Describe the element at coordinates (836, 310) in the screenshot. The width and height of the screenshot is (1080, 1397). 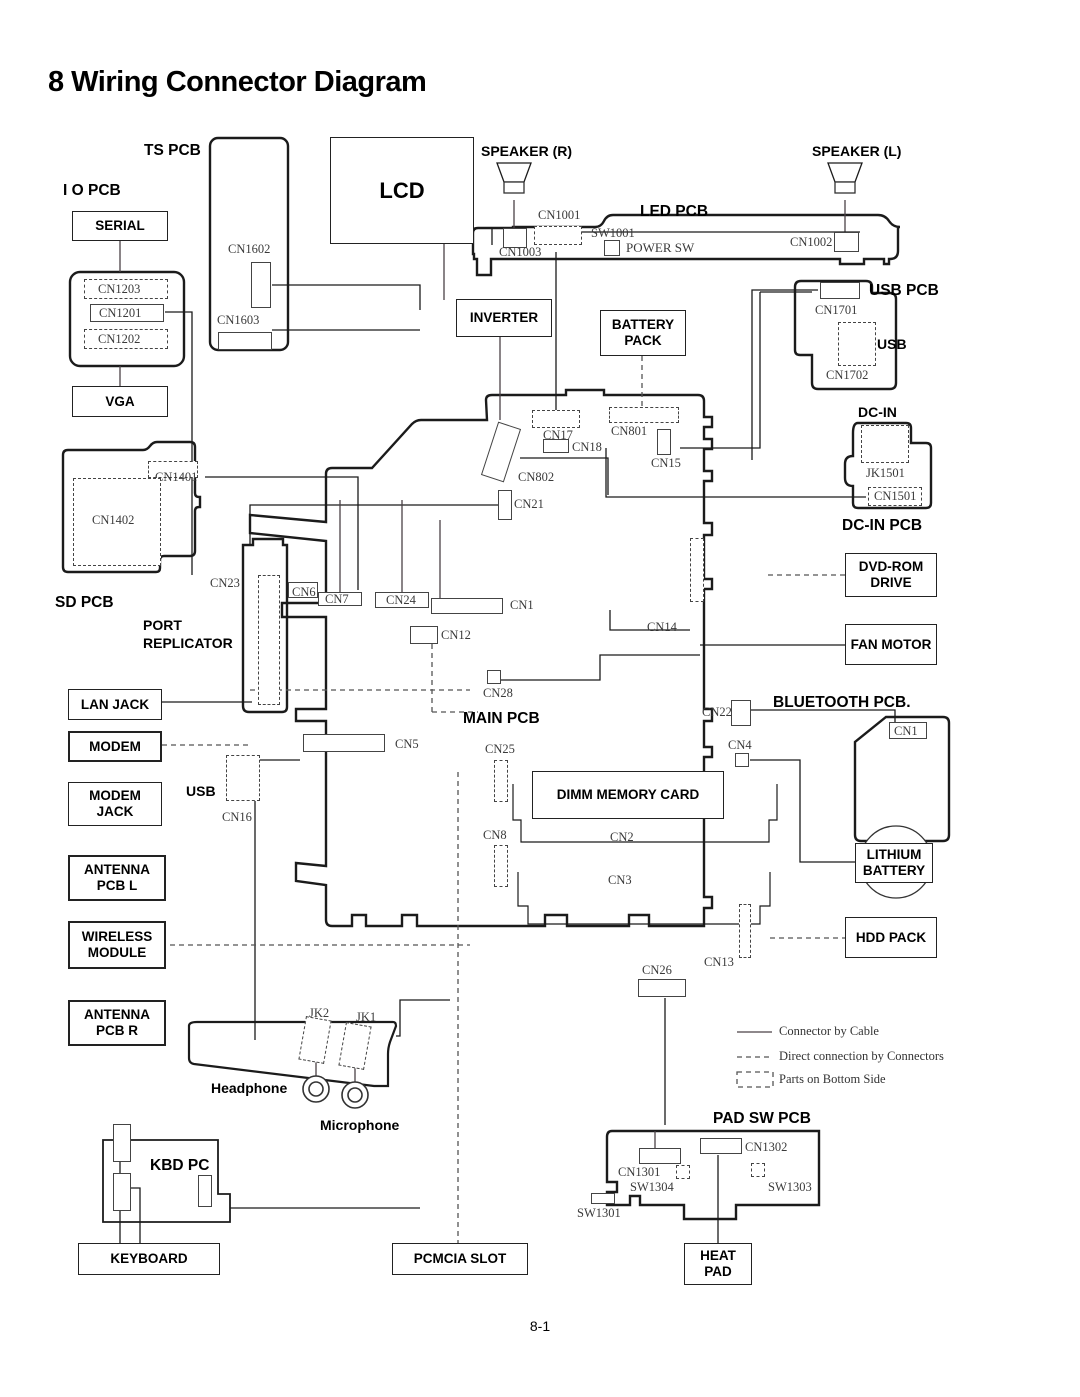
I see `label-cn1701: CN1701` at that location.